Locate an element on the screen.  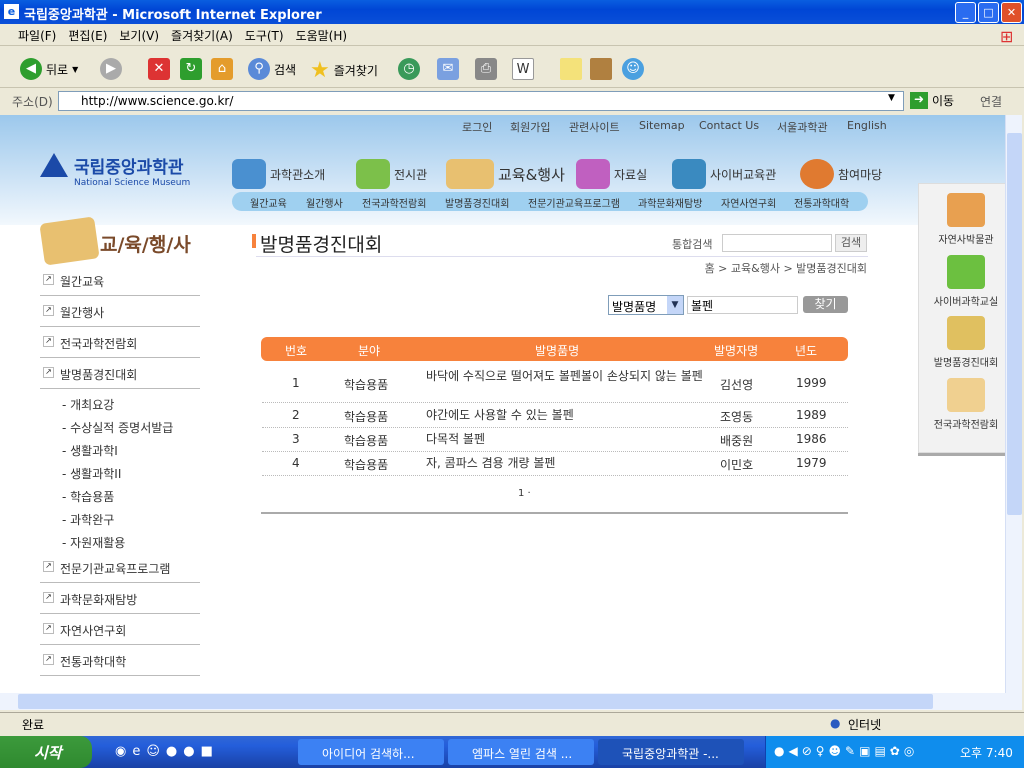
banner-cyber-class: 사이버과학교실 is located at coordinates (966, 281).